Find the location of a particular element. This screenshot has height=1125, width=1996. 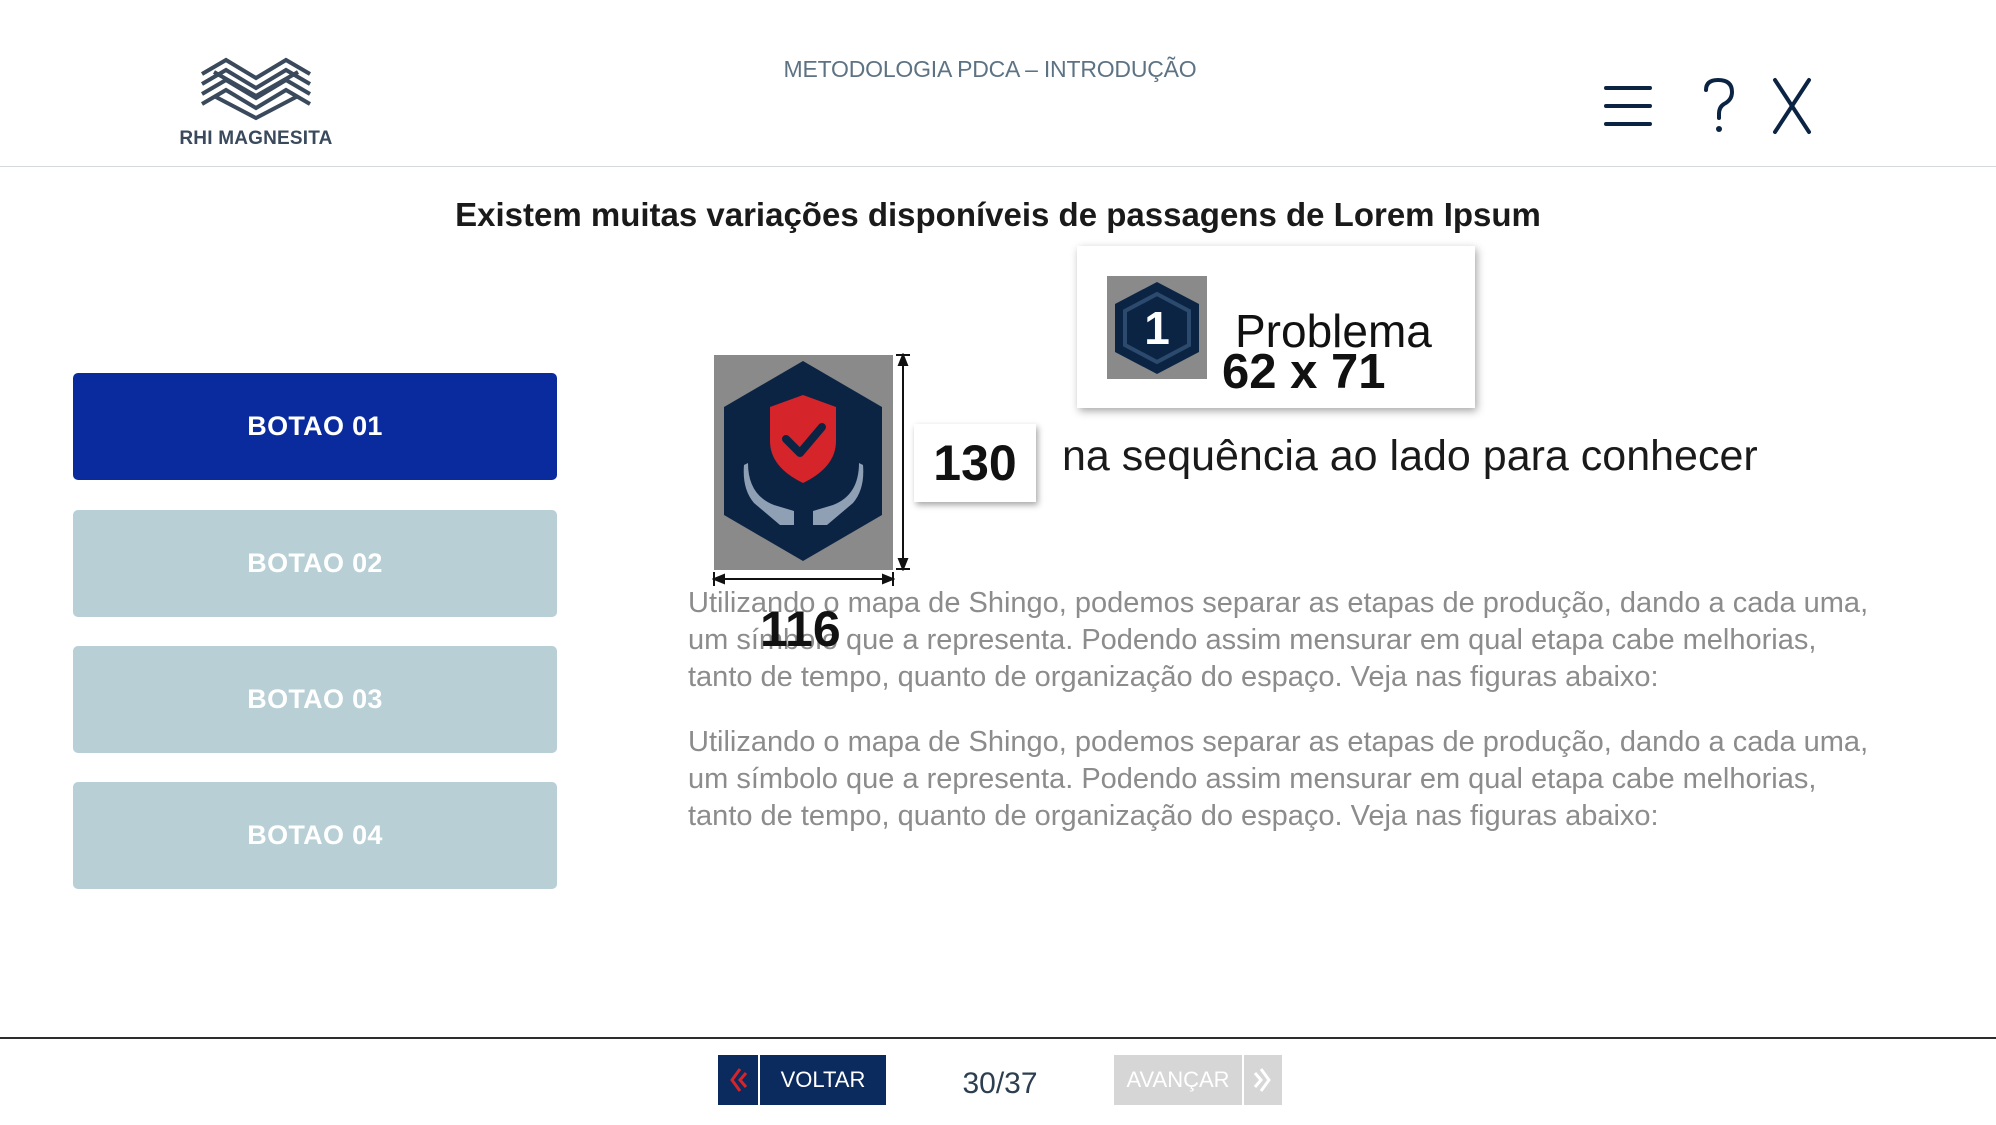

number-badge-icon: 1 is located at coordinates (1157, 327).